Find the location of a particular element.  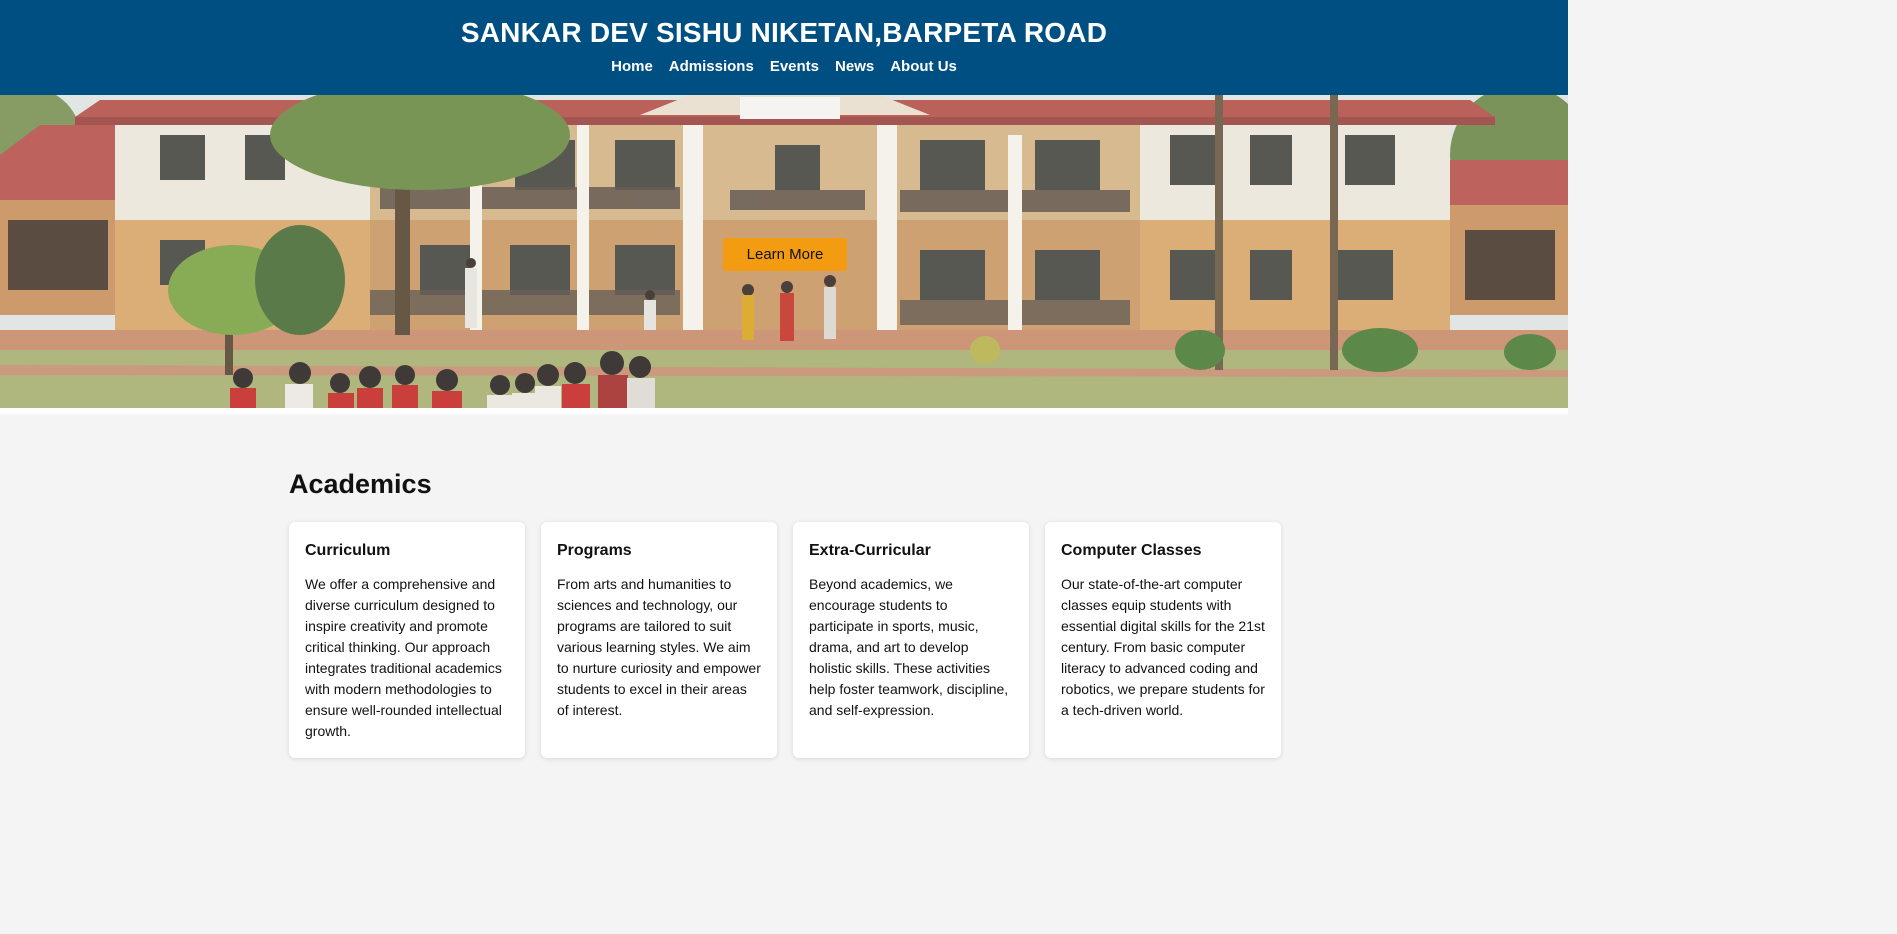

main-nav: Home Admissions Events News About Us is located at coordinates (784, 67).